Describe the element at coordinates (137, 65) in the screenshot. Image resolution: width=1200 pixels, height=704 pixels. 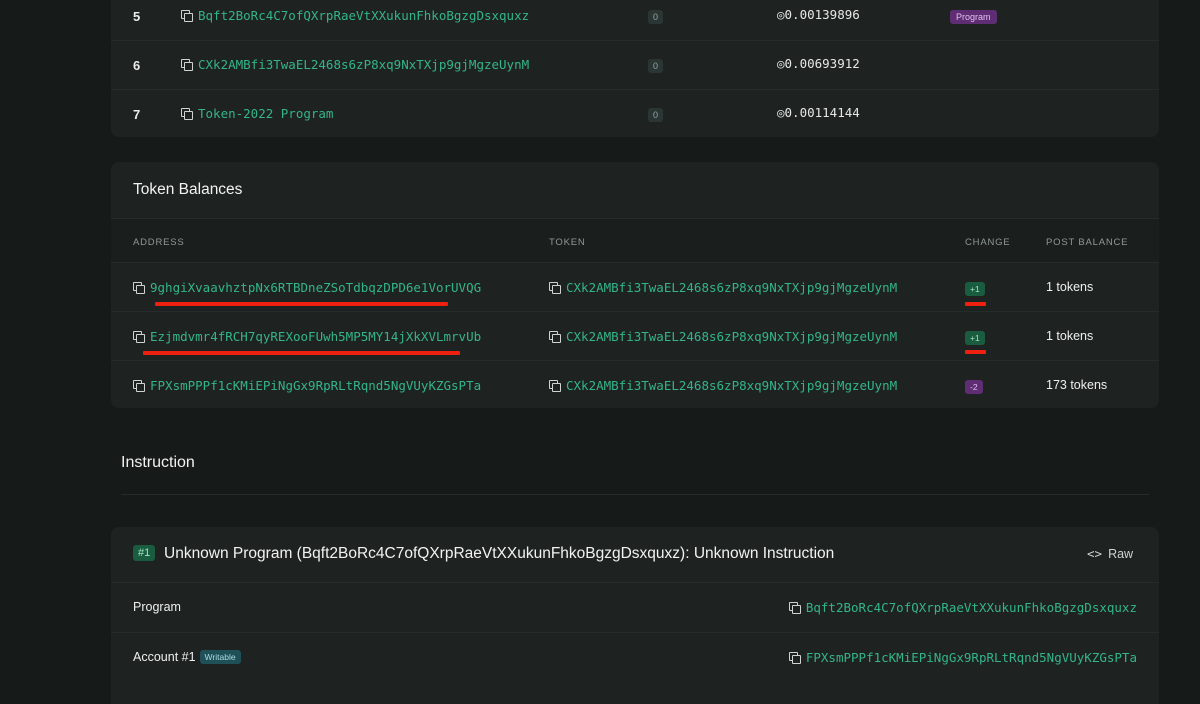
I see `account-index: 6` at that location.